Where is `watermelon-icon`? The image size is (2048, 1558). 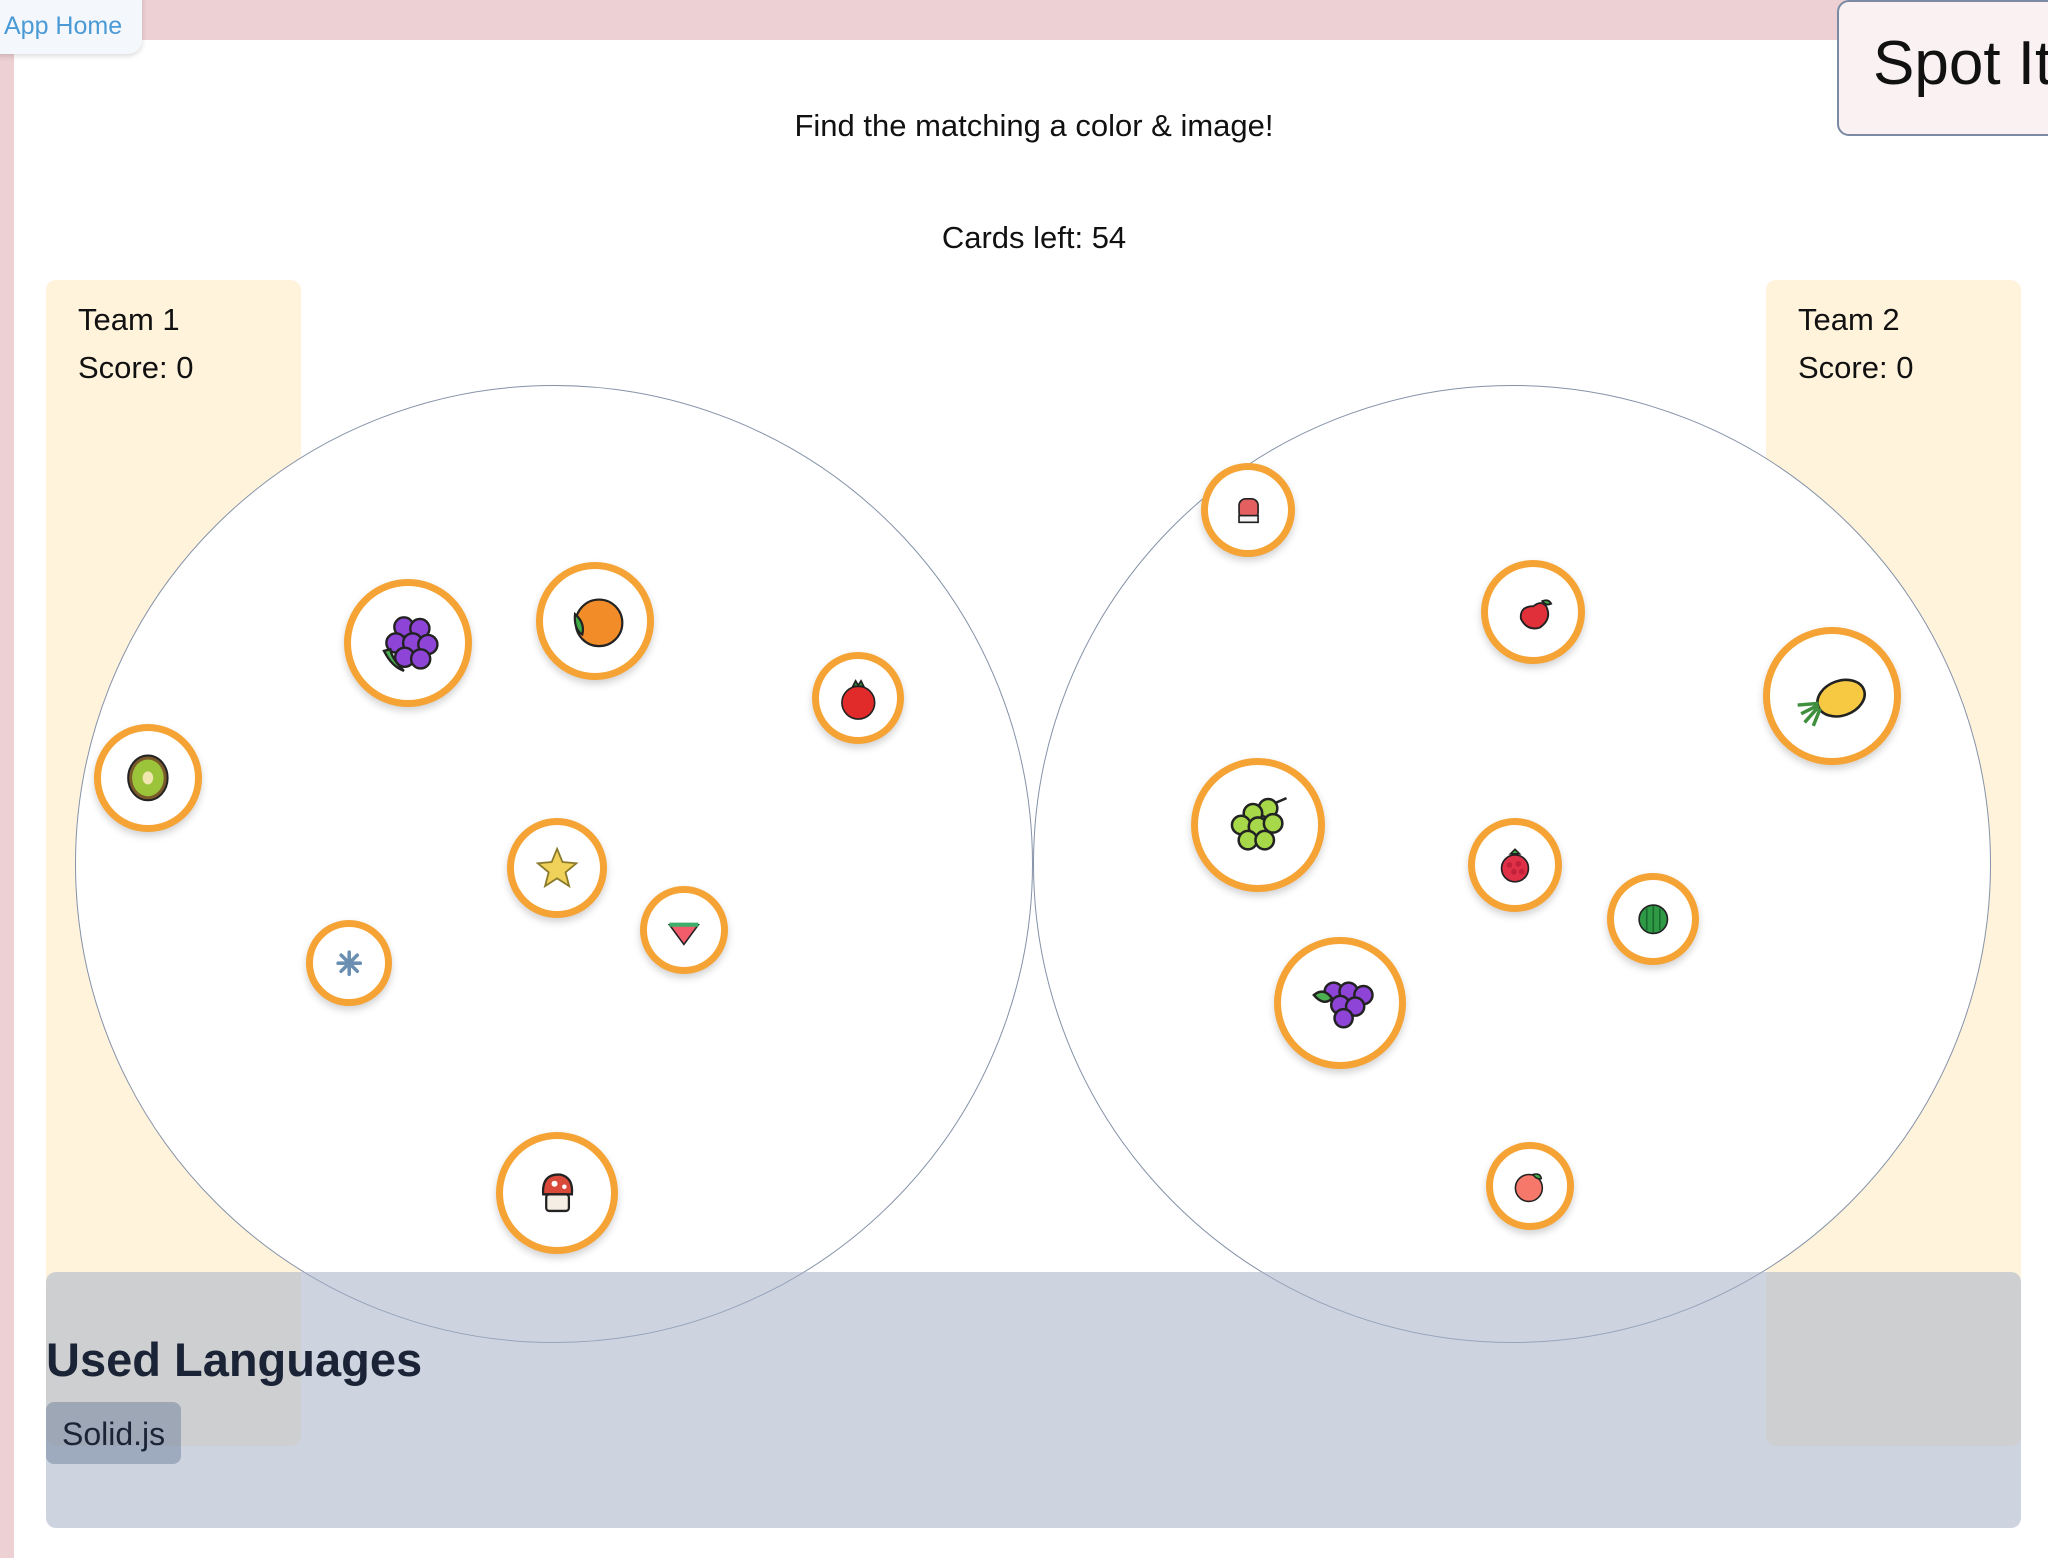
watermelon-icon is located at coordinates (1653, 919).